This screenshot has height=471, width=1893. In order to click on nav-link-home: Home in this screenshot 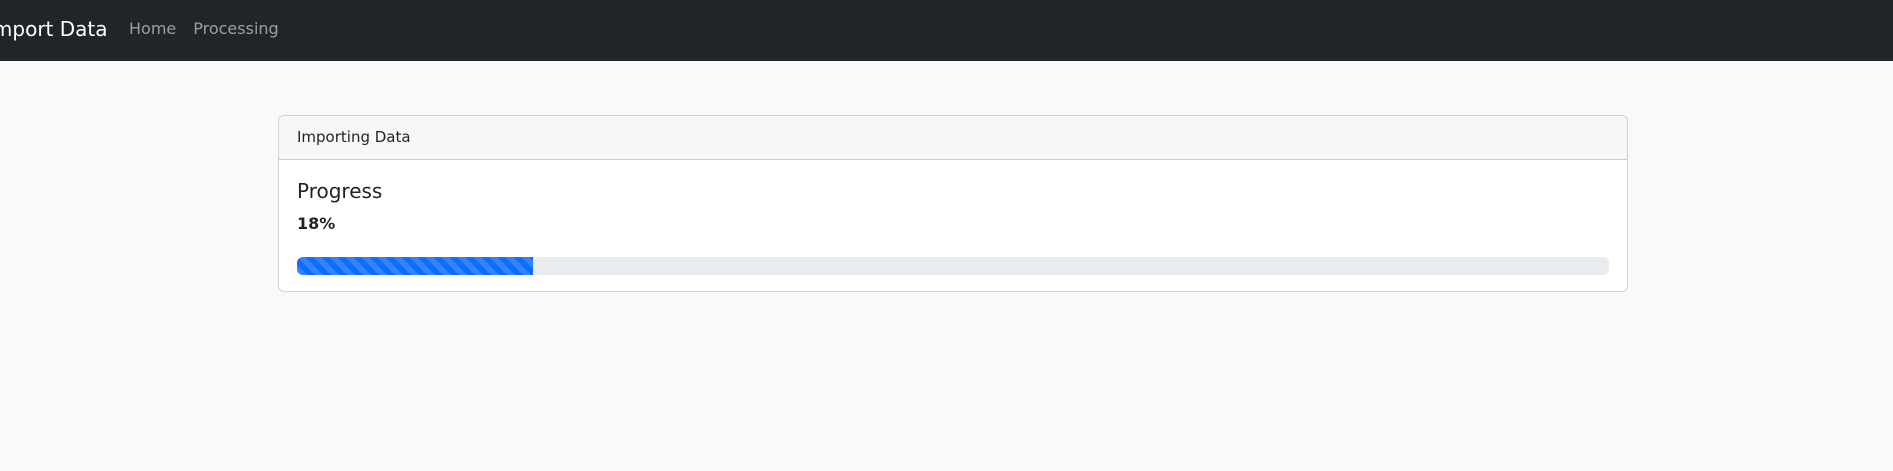, I will do `click(152, 29)`.